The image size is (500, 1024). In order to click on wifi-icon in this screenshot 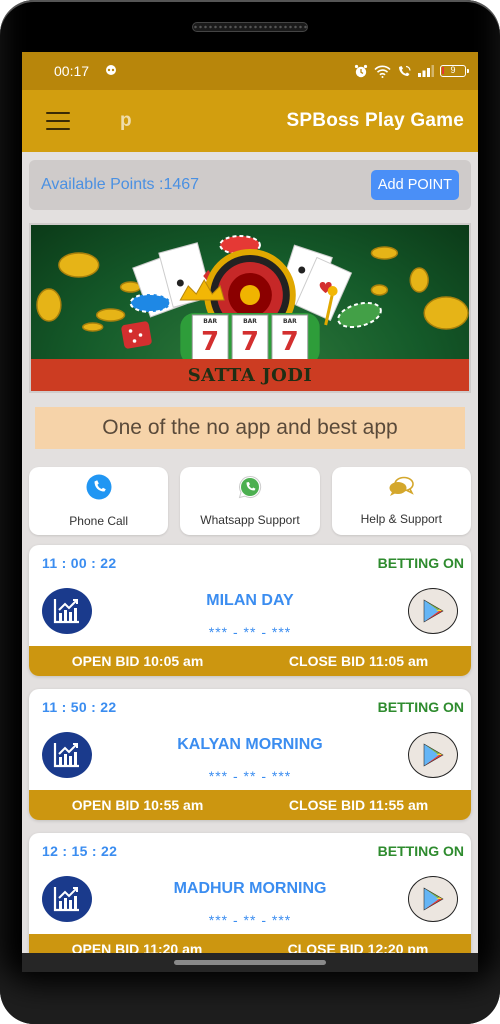, I will do `click(382, 71)`.